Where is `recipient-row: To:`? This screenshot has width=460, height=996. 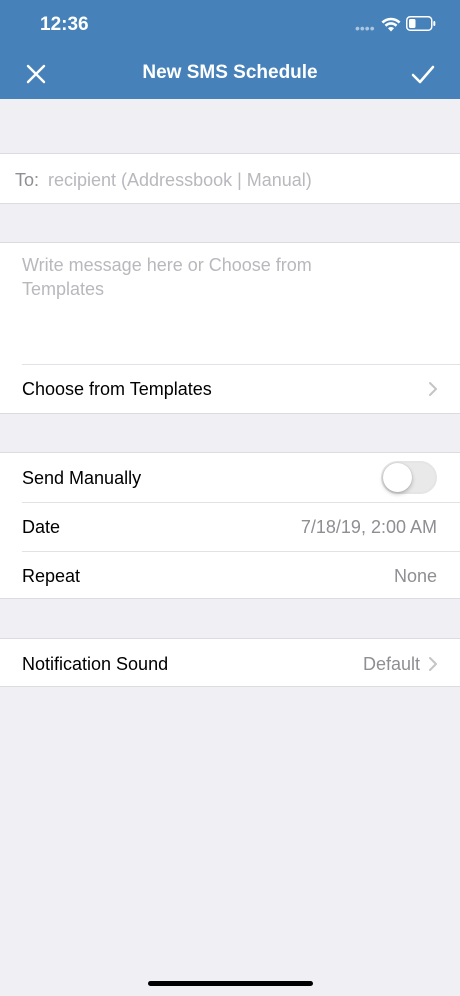
recipient-row: To: is located at coordinates (230, 178).